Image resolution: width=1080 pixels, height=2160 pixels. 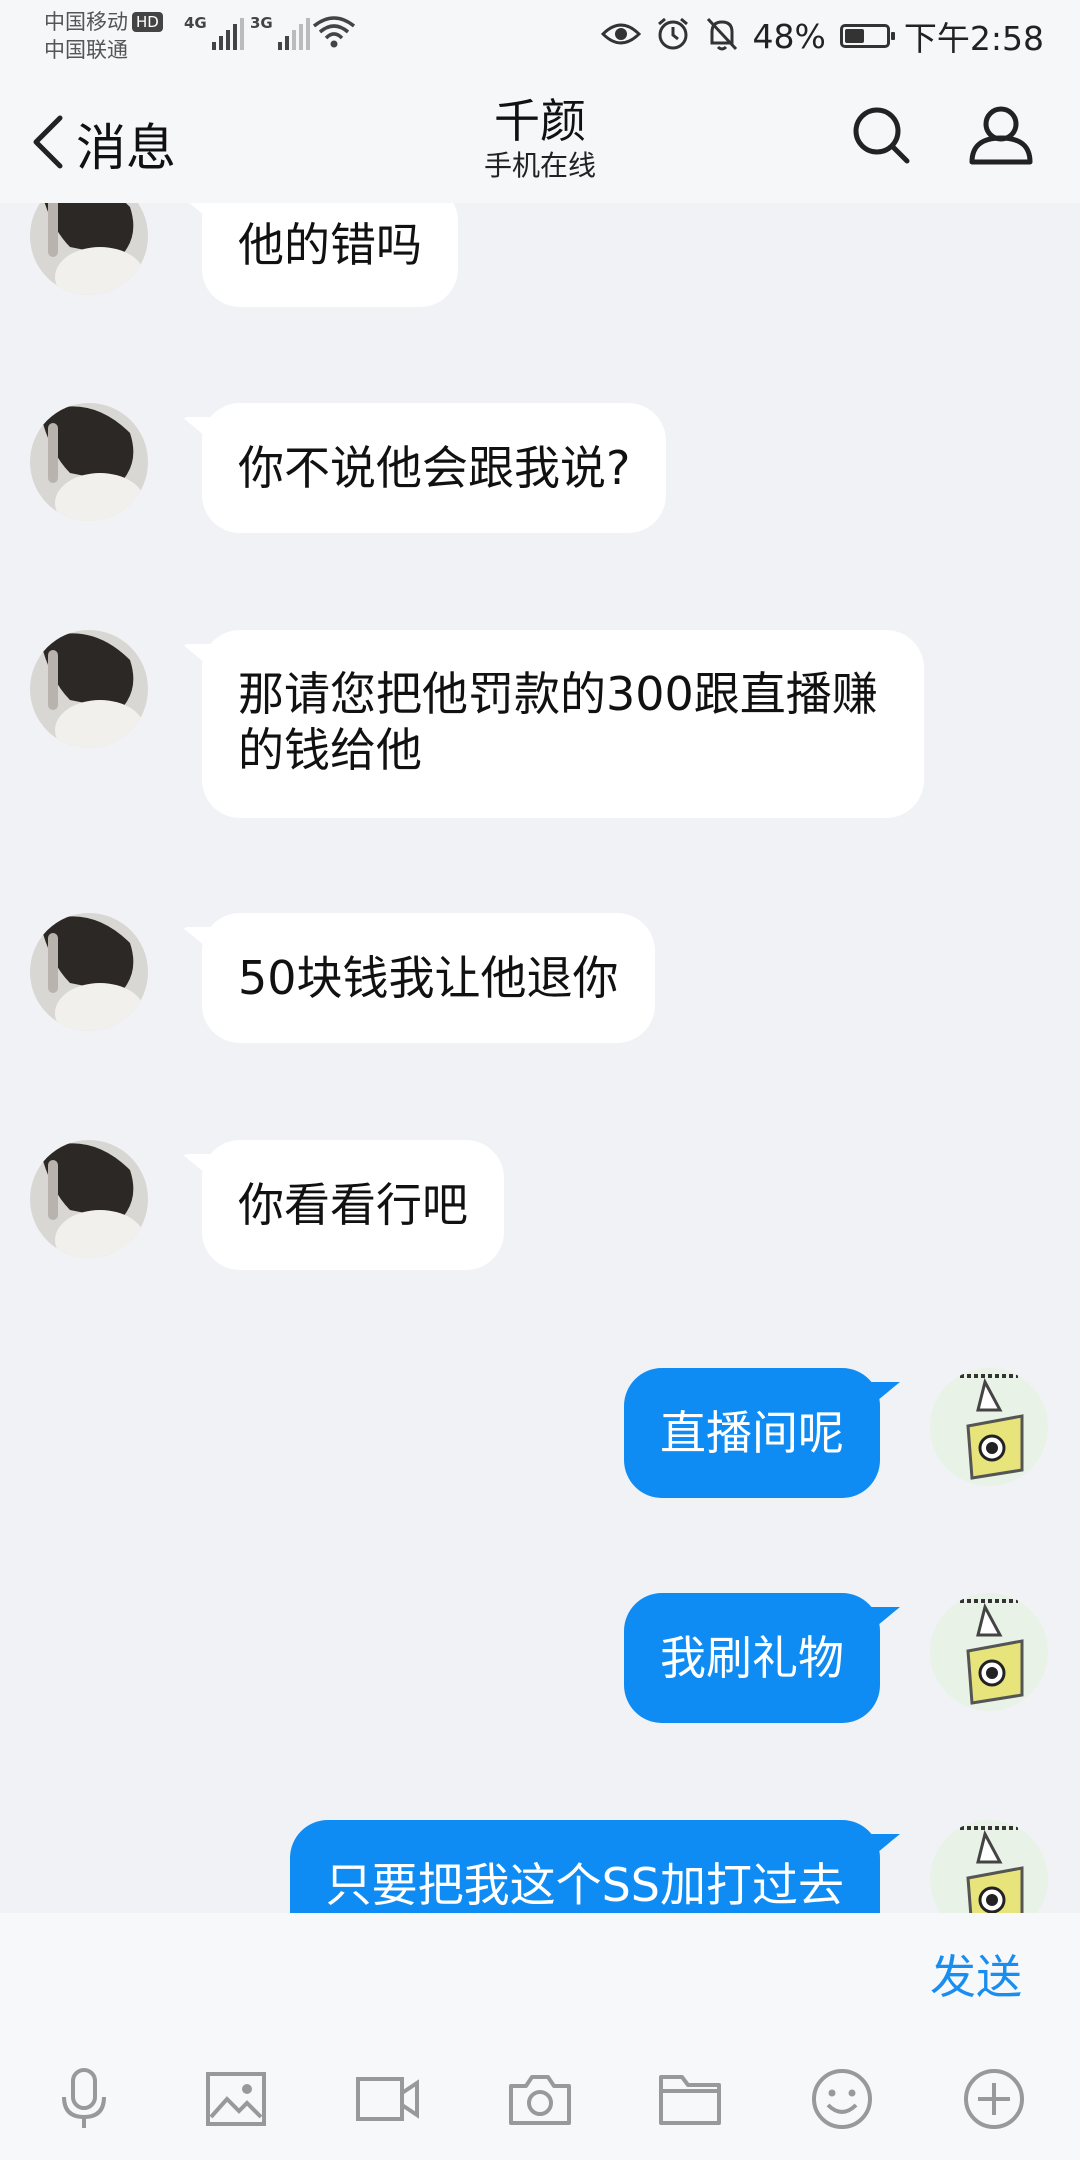 I want to click on profile-icon, so click(x=1001, y=137).